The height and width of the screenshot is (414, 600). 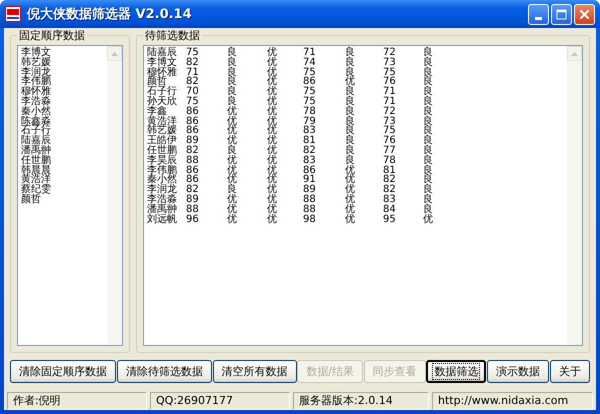 I want to click on table-cell-text: 任世鹏, so click(x=162, y=151).